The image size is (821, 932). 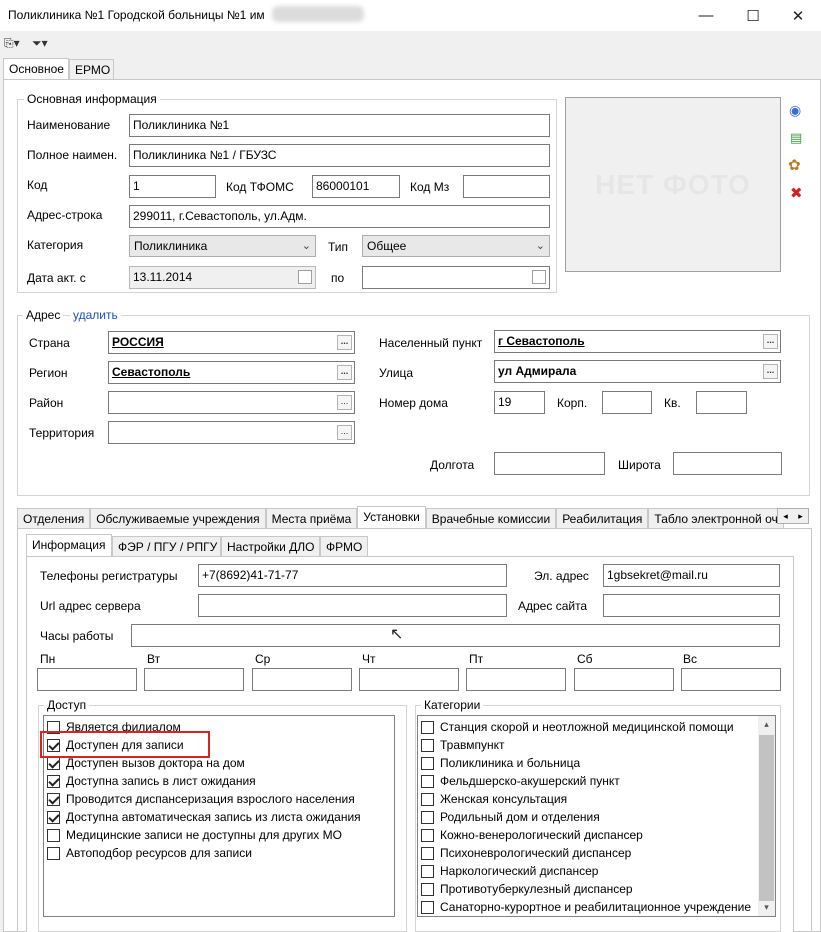 What do you see at coordinates (302, 679) in the screenshot?
I see `hours-wed-field` at bounding box center [302, 679].